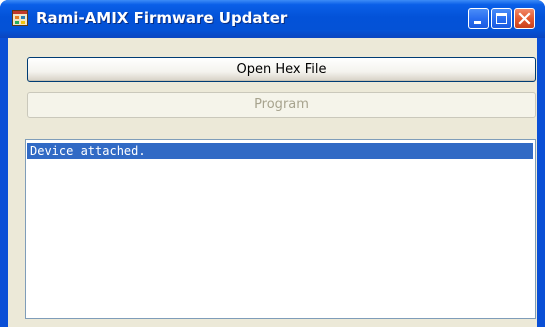  Describe the element at coordinates (20, 18) in the screenshot. I see `application-window-icon` at that location.